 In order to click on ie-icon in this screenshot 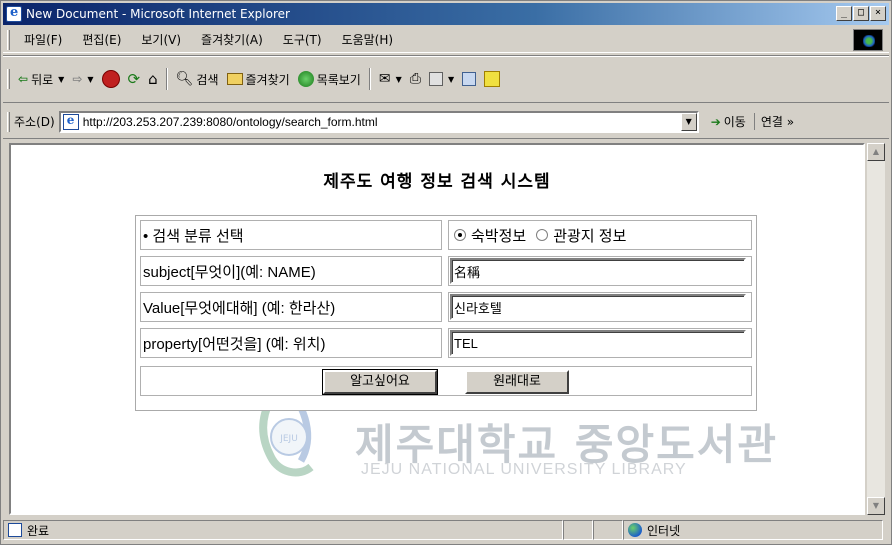, I will do `click(14, 13)`.